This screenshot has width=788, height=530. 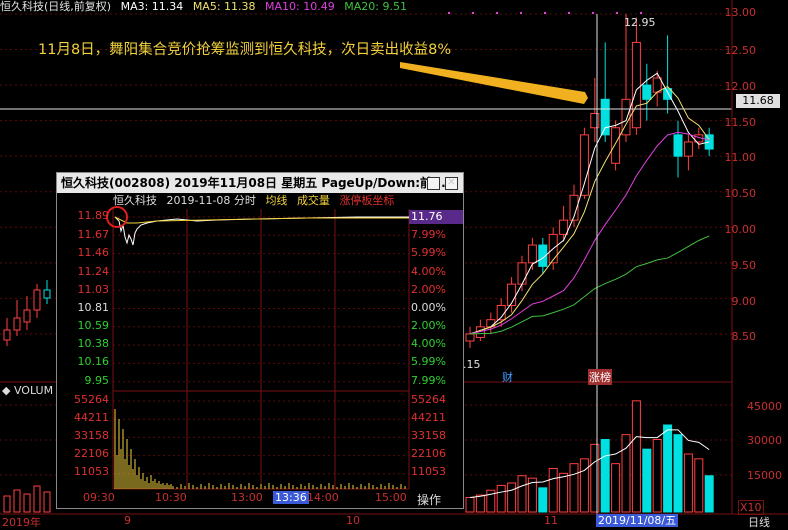 What do you see at coordinates (751, 507) in the screenshot?
I see `volume-unit: X10` at bounding box center [751, 507].